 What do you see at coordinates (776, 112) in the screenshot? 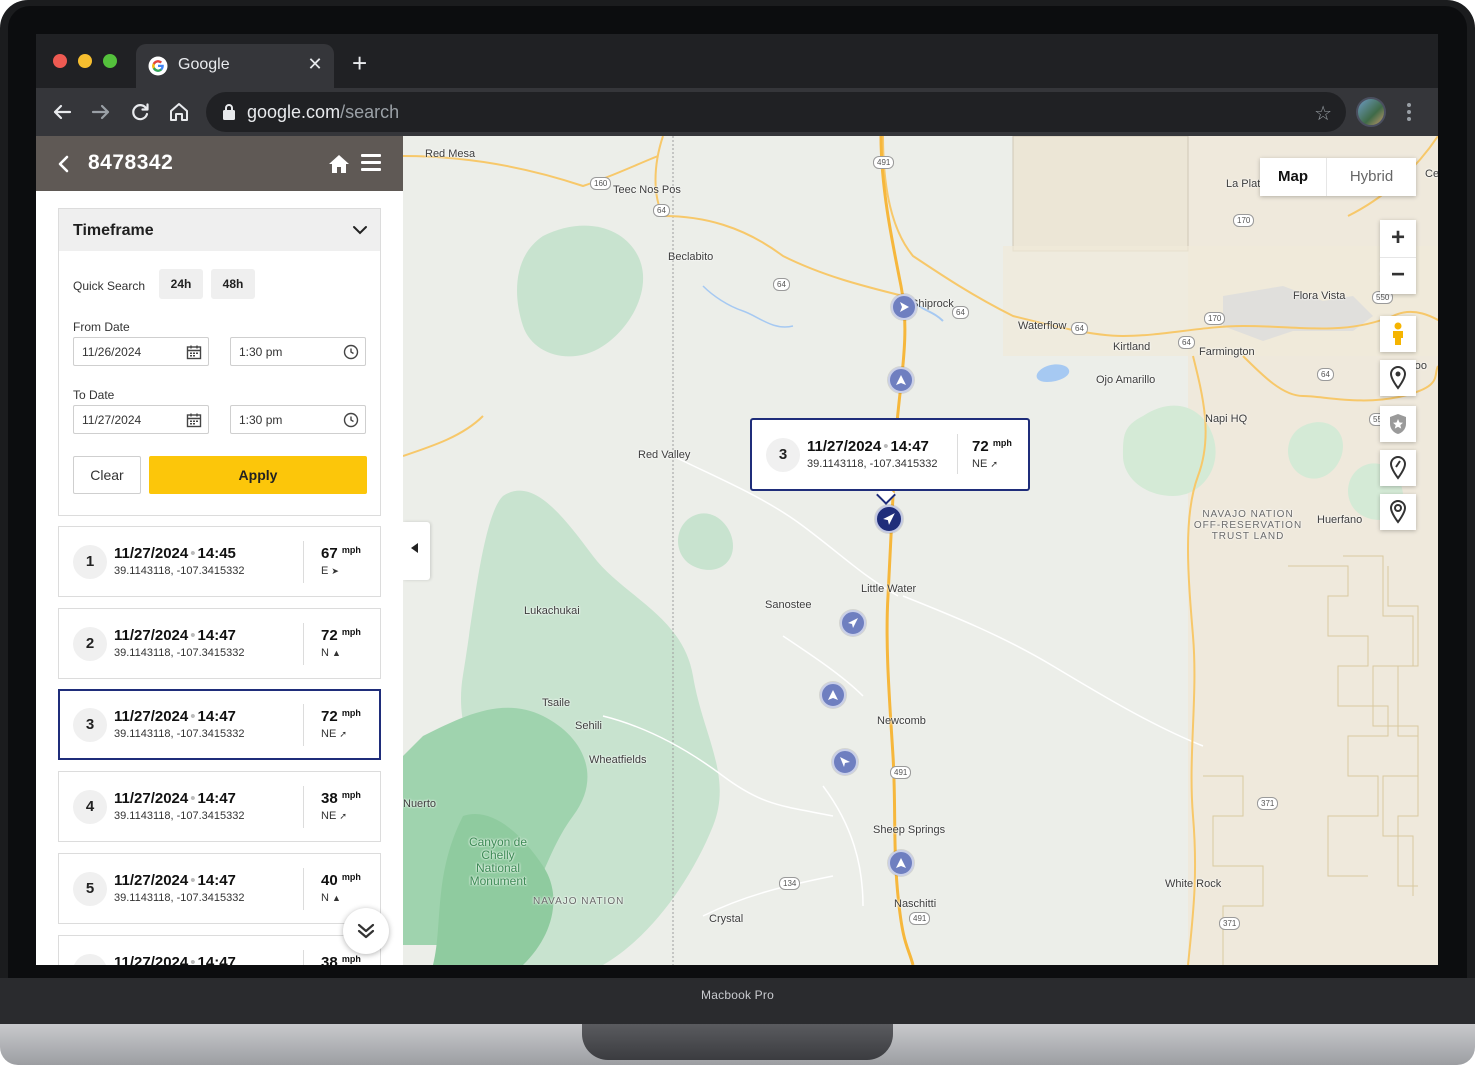
I see `address-bar: google.com/search ☆` at bounding box center [776, 112].